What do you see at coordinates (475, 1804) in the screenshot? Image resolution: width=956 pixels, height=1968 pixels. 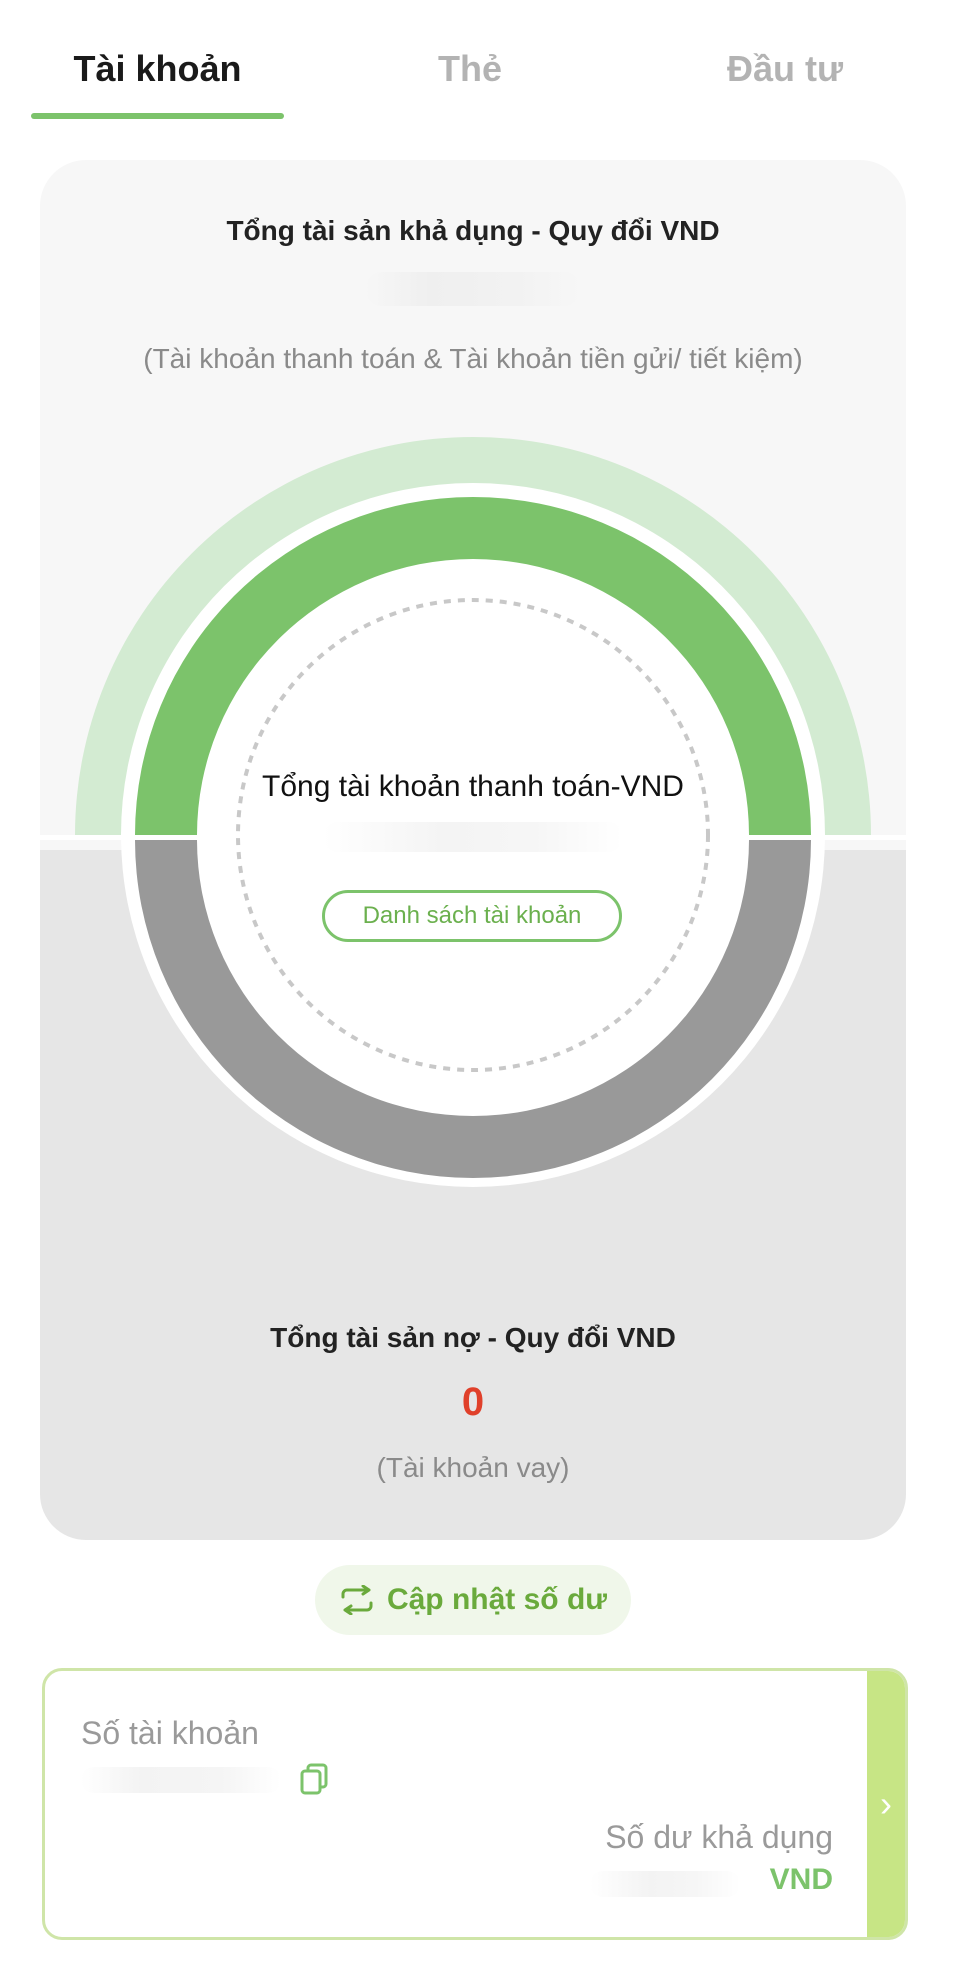 I see `account-card: Số tài khoản Số dư khả dụng VND ›` at bounding box center [475, 1804].